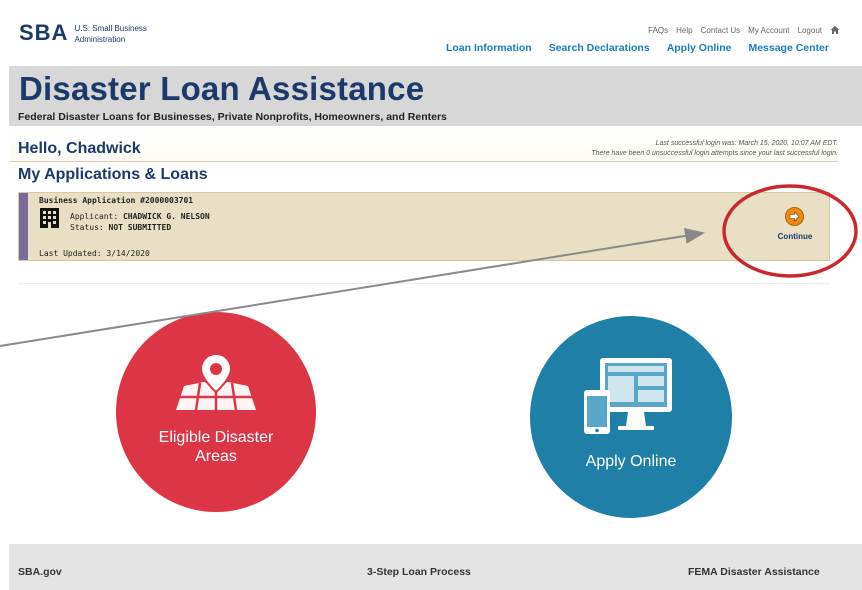 This screenshot has width=862, height=590. I want to click on sba-logo-text: U.S. Small Business Administration, so click(110, 33).